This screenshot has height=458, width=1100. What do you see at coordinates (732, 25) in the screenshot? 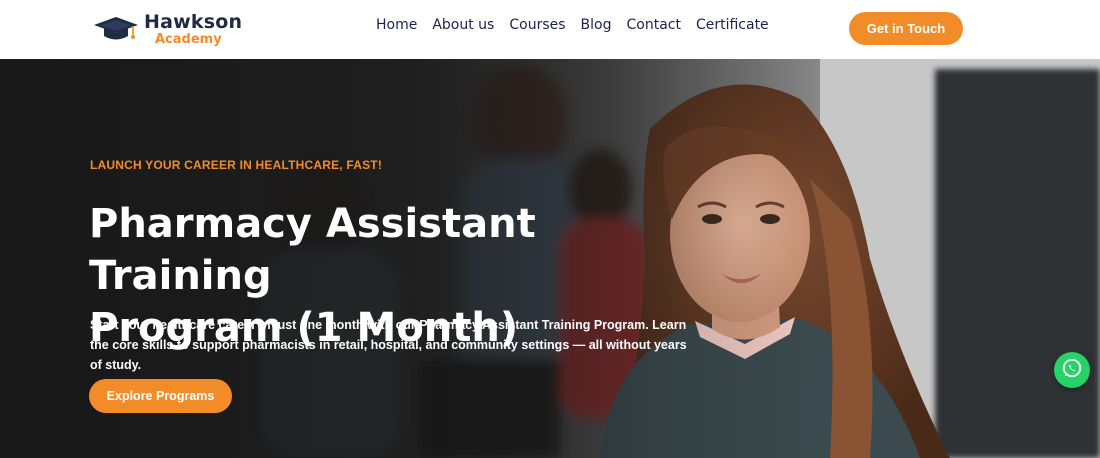
I see `nav-certificate: Certificate` at bounding box center [732, 25].